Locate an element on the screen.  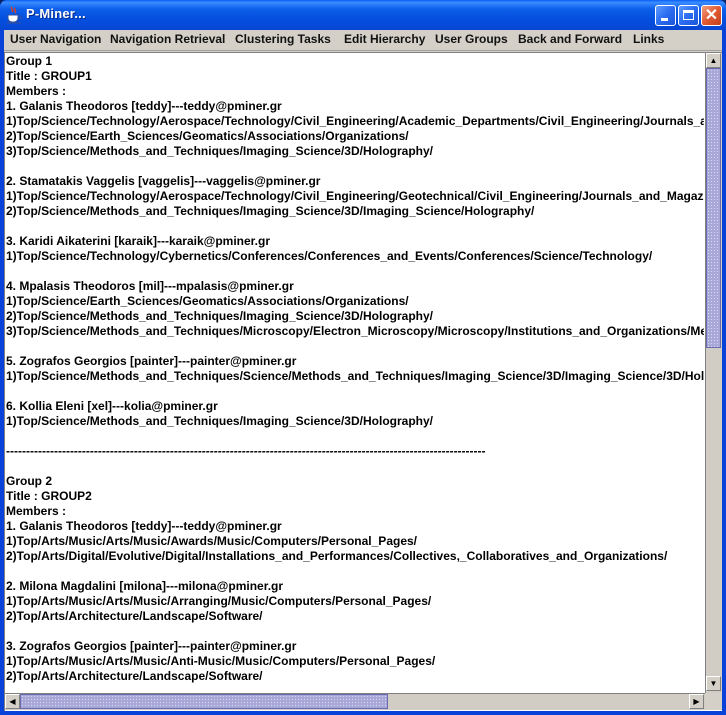
menu-user-groups: User Groups is located at coordinates (471, 39).